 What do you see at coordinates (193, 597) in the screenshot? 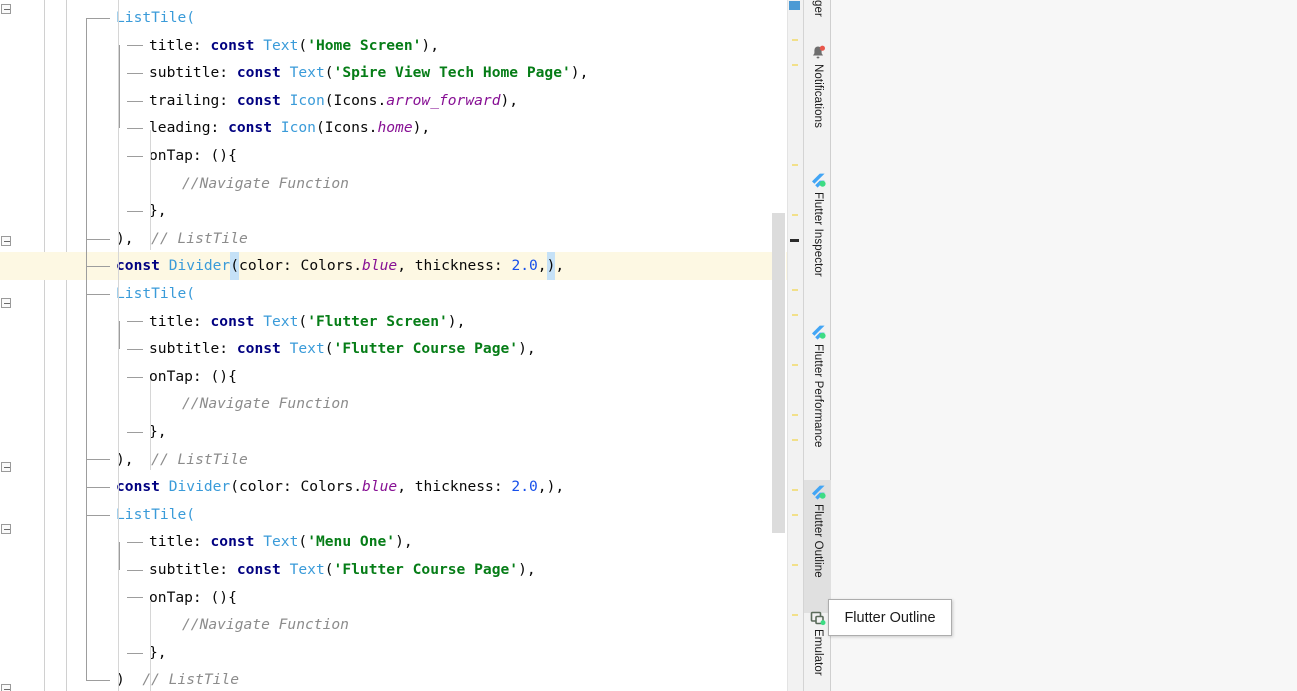
I see `code-token: onTap: (){` at bounding box center [193, 597].